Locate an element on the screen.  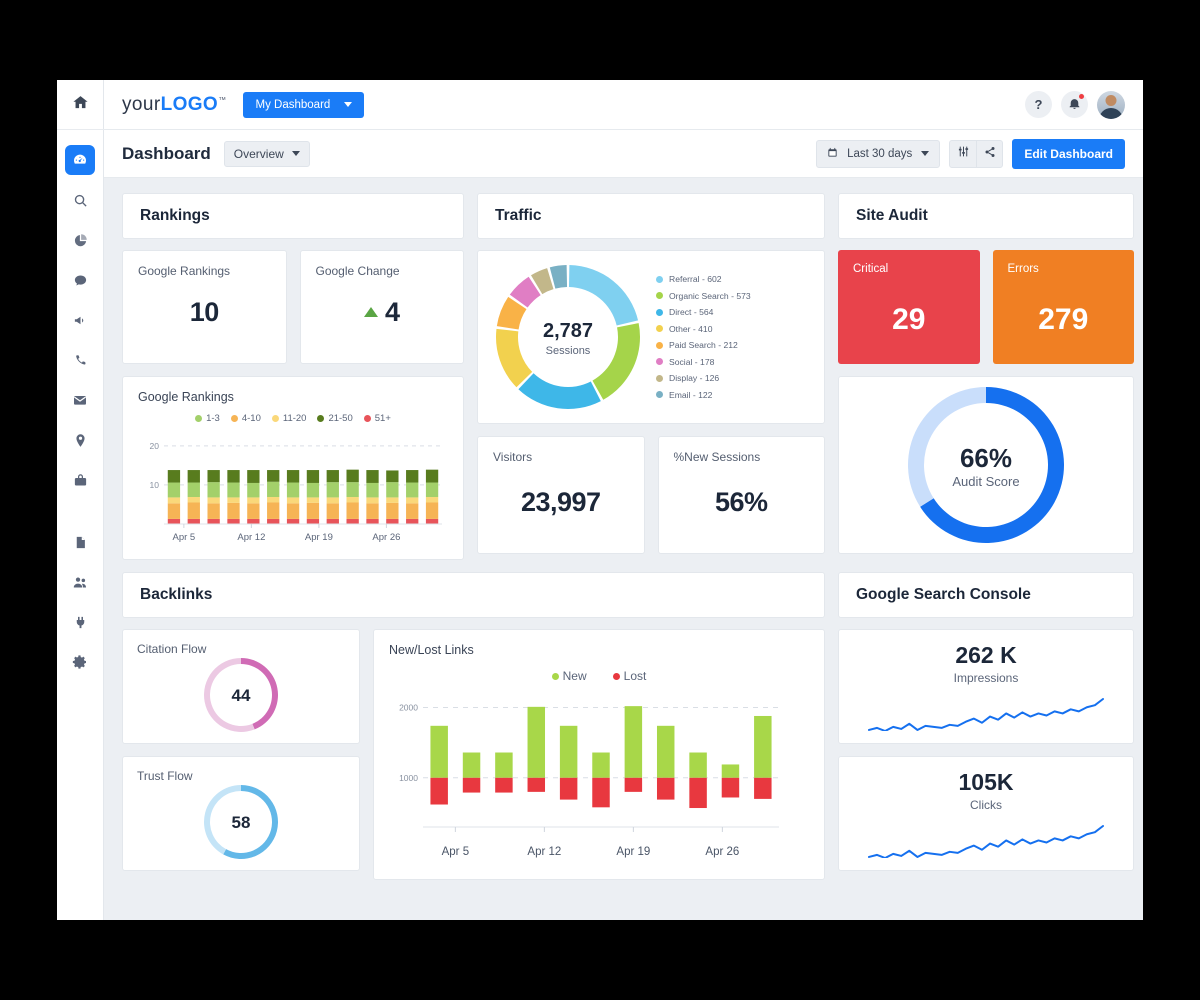
legend-label: Display - 126 is located at coordinates (694, 378).